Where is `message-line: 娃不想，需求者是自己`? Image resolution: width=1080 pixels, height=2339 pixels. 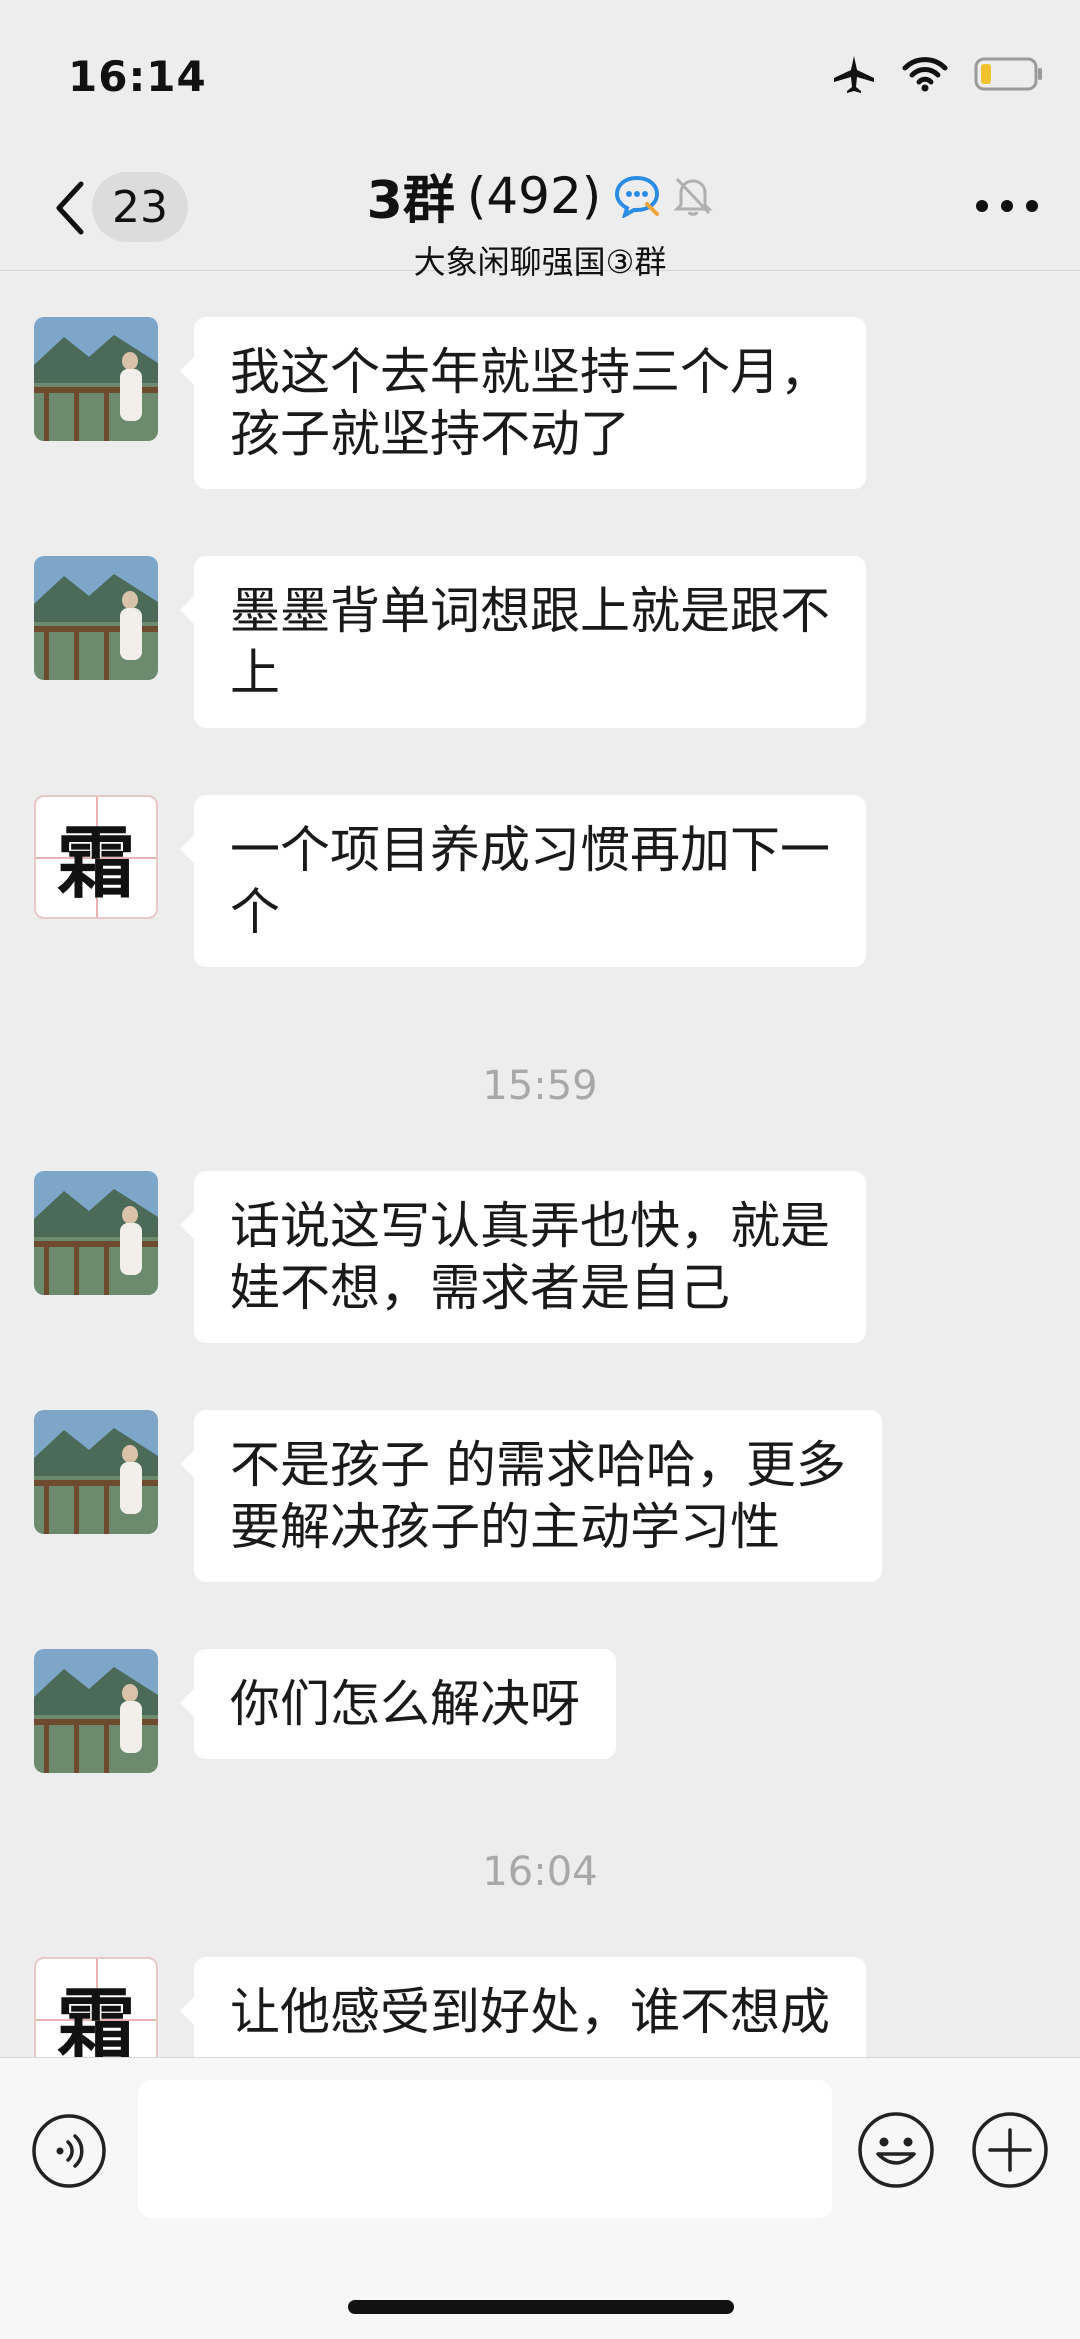
message-line: 娃不想，需求者是自己 is located at coordinates (480, 1288).